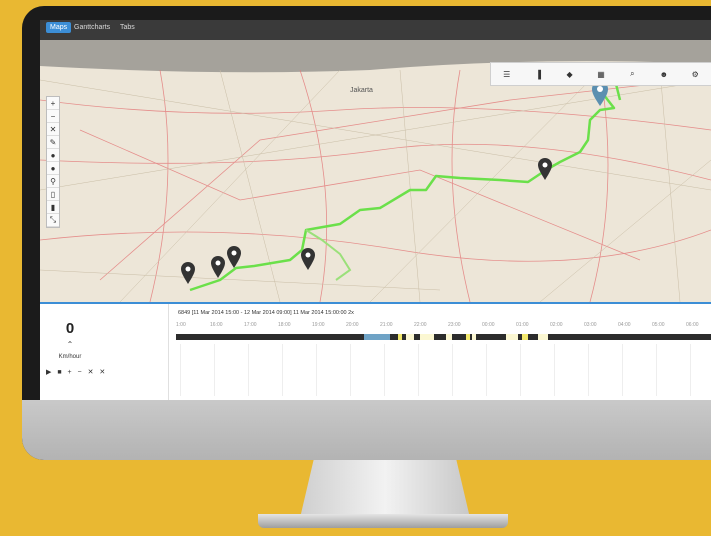 The width and height of the screenshot is (711, 536). I want to click on timeline-tick-label: 03:00, so click(590, 325).